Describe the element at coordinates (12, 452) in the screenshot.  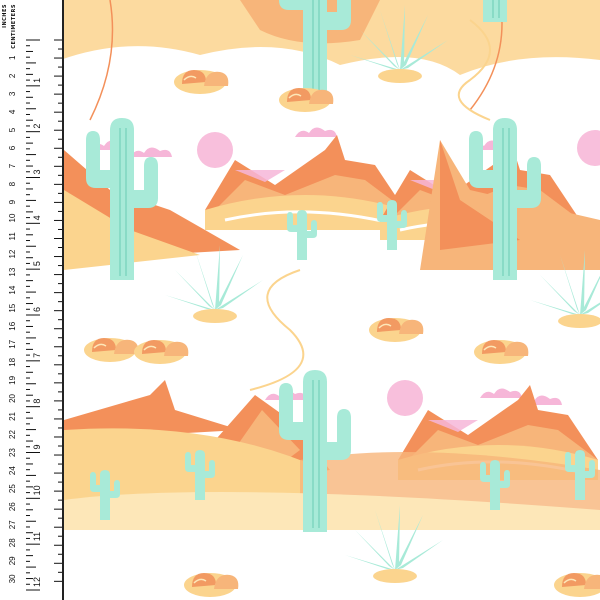
I see `cm-mark-label: 23` at that location.